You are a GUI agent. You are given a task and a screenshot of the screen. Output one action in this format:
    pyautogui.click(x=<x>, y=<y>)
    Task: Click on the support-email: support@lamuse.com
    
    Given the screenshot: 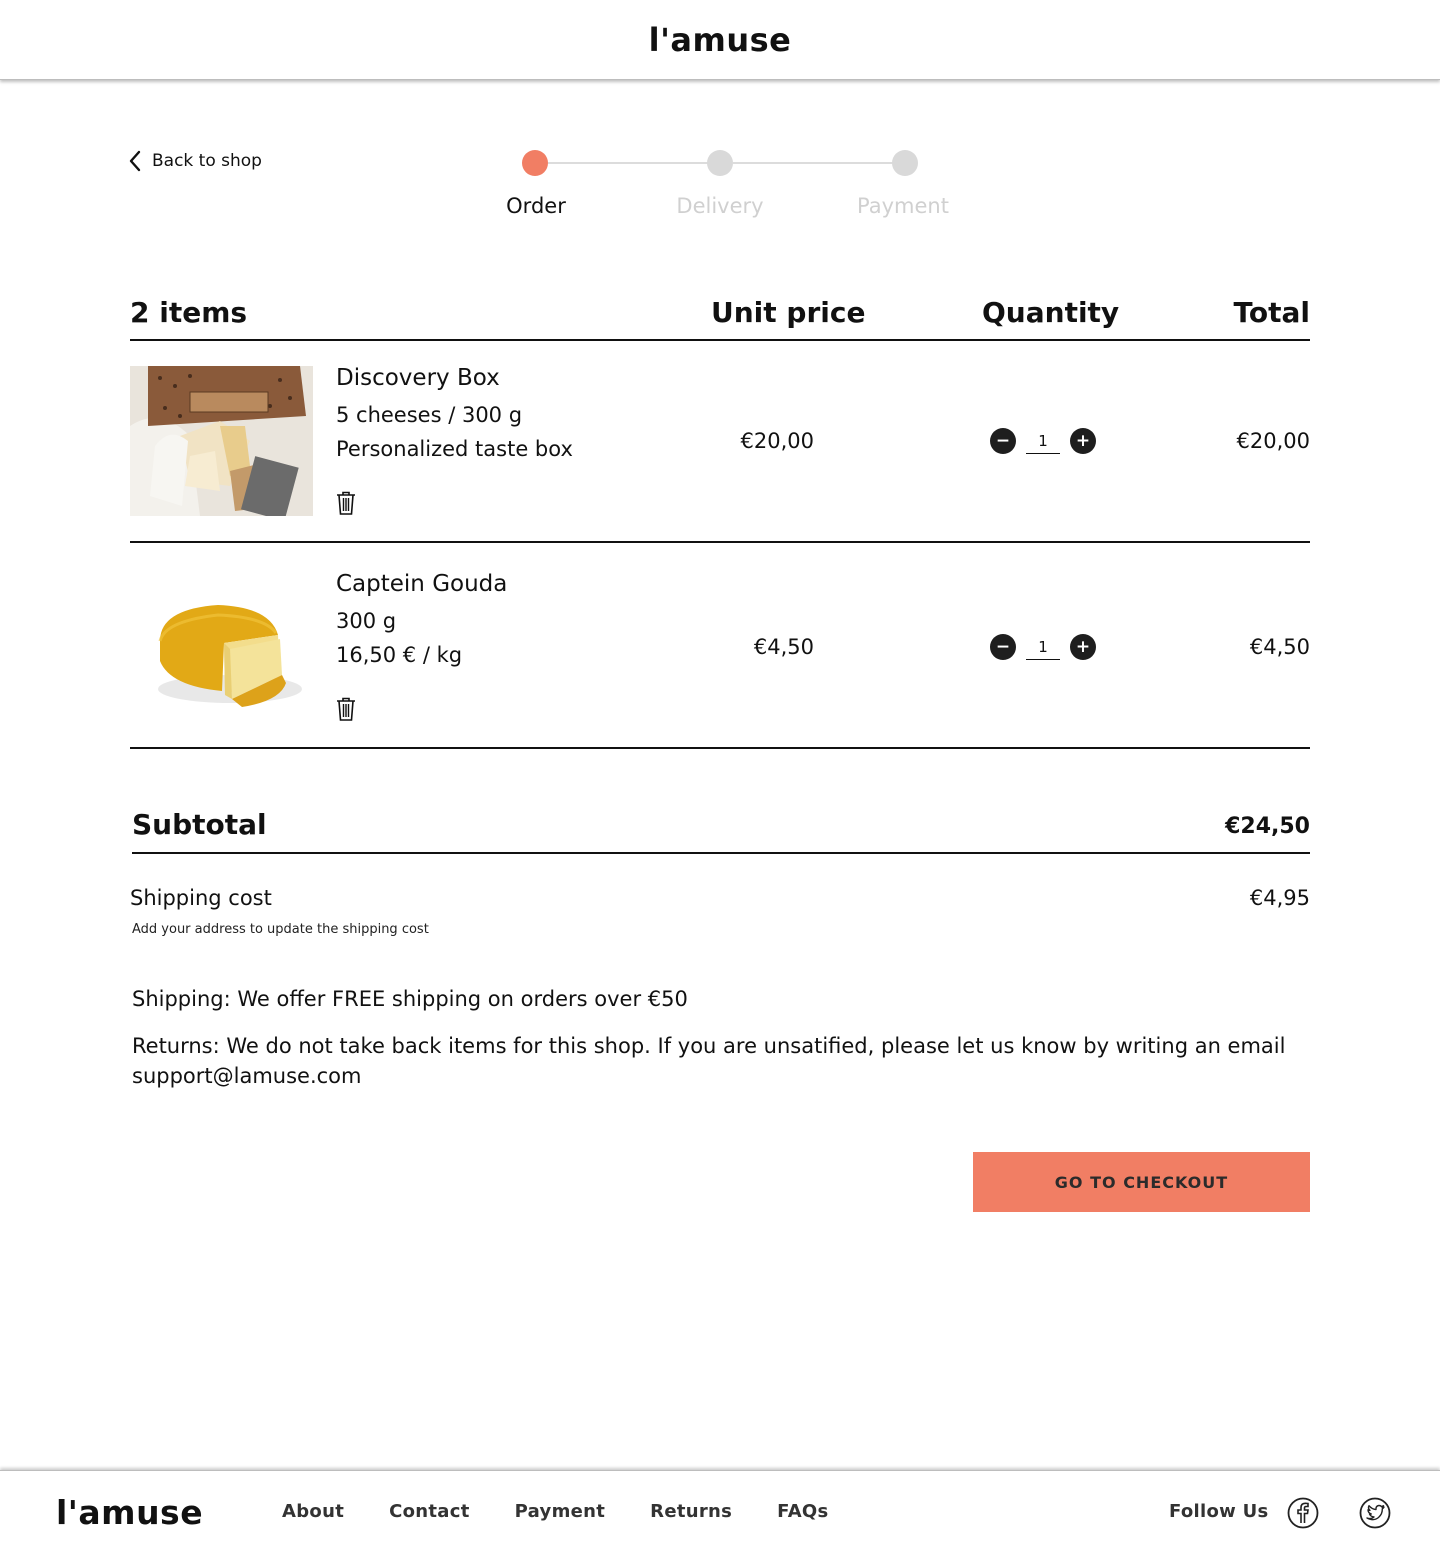 What is the action you would take?
    pyautogui.click(x=722, y=1076)
    